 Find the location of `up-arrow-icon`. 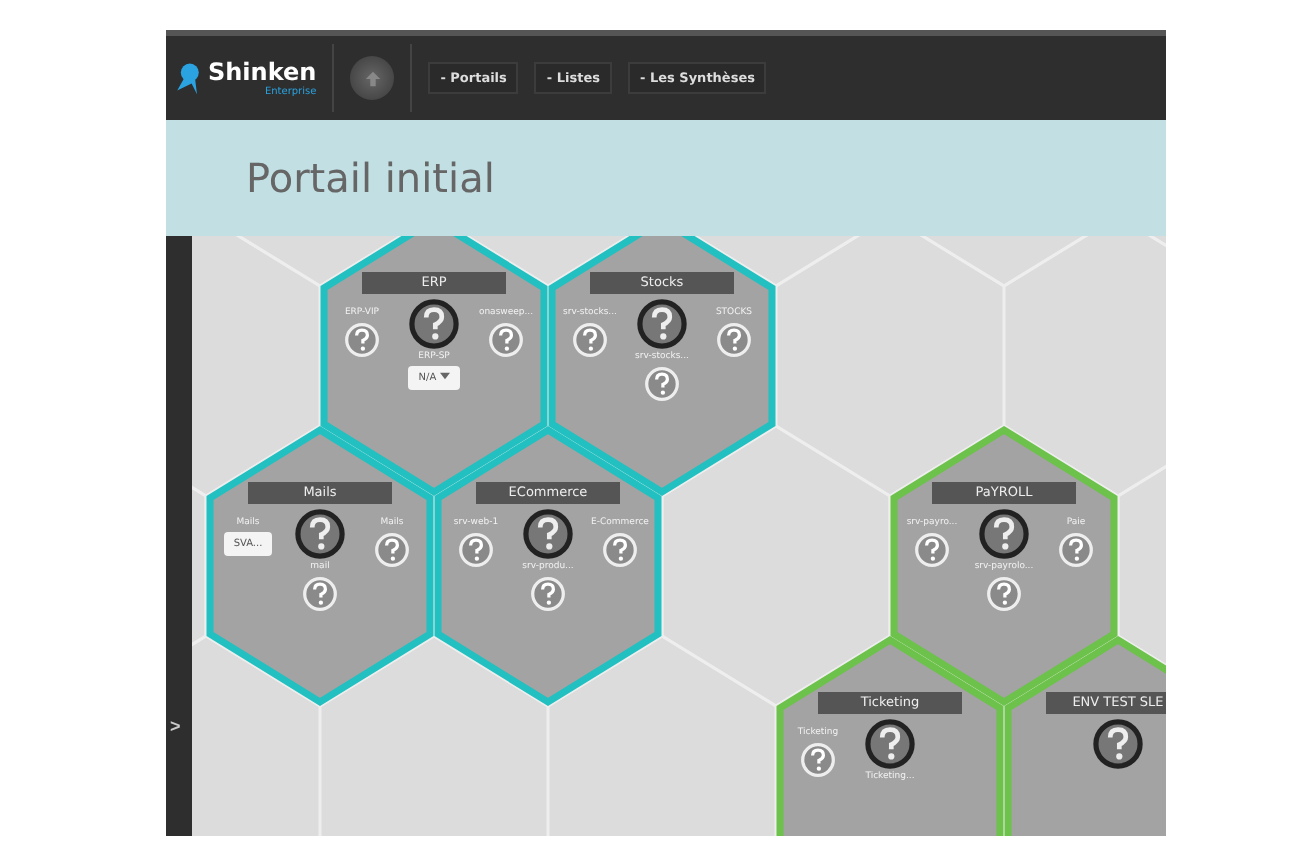

up-arrow-icon is located at coordinates (372, 78).